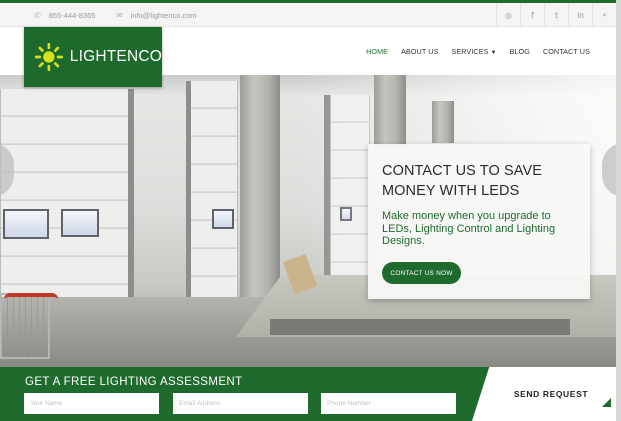 Image resolution: width=621 pixels, height=421 pixels. What do you see at coordinates (551, 394) in the screenshot?
I see `send-request-label: SEND REQUEST` at bounding box center [551, 394].